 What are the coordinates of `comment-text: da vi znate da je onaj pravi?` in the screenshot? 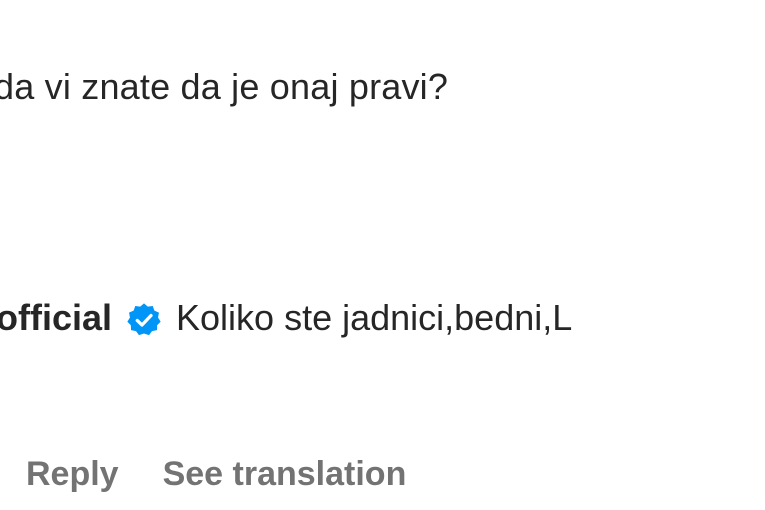 It's located at (224, 86).